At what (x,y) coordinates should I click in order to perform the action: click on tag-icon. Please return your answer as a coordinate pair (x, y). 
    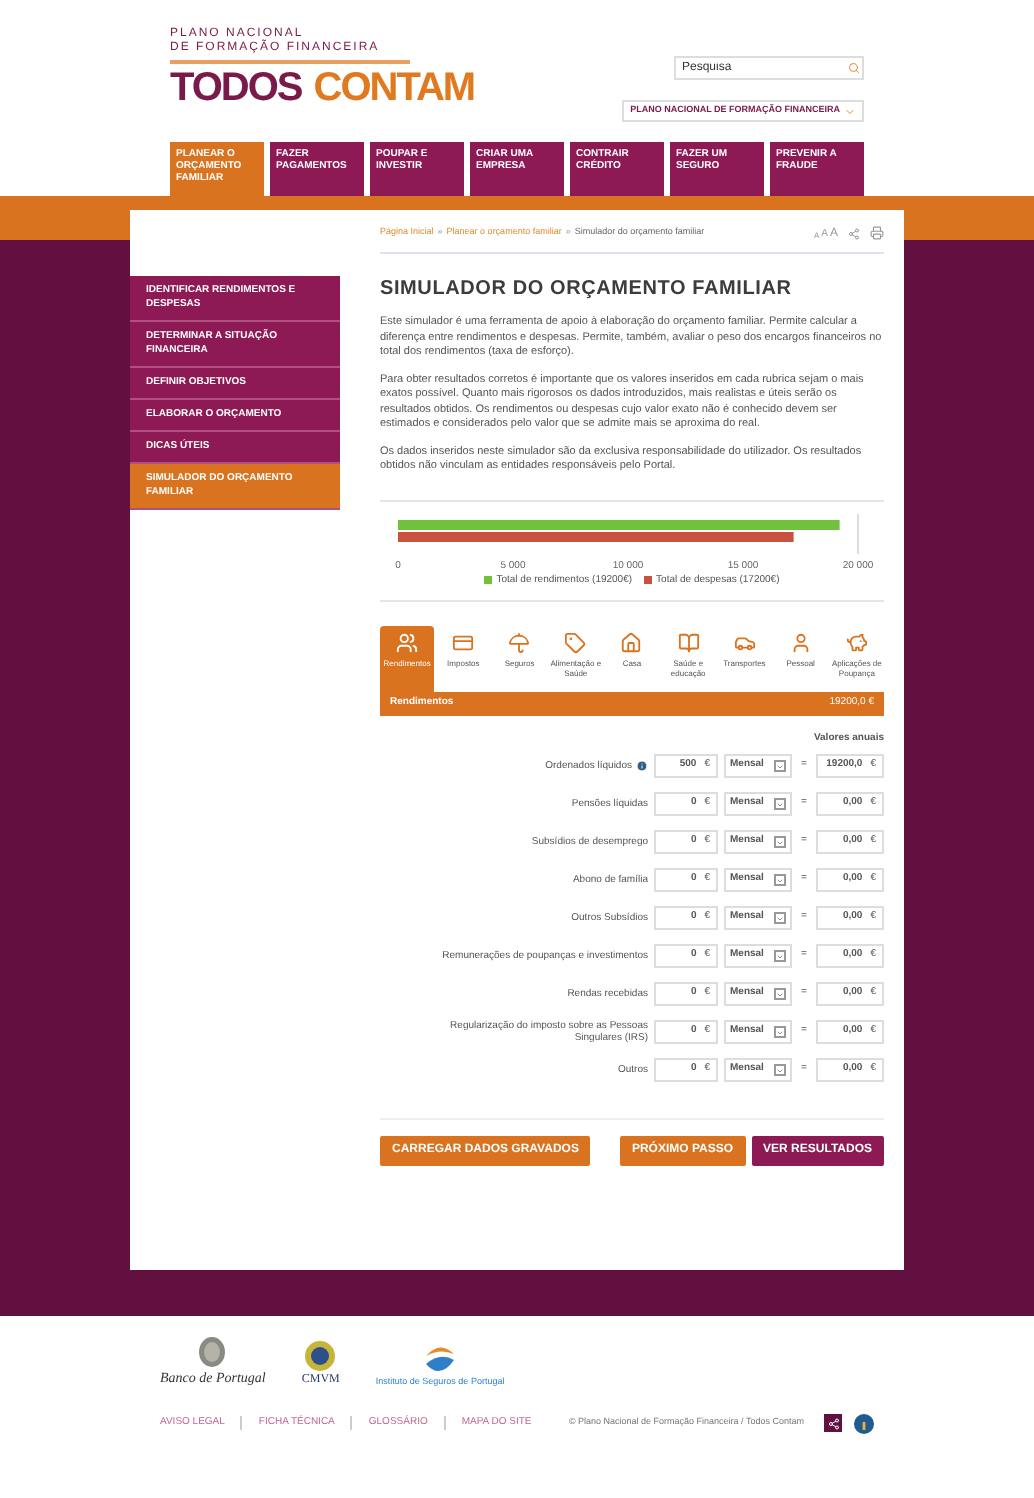
    Looking at the image, I should click on (575, 643).